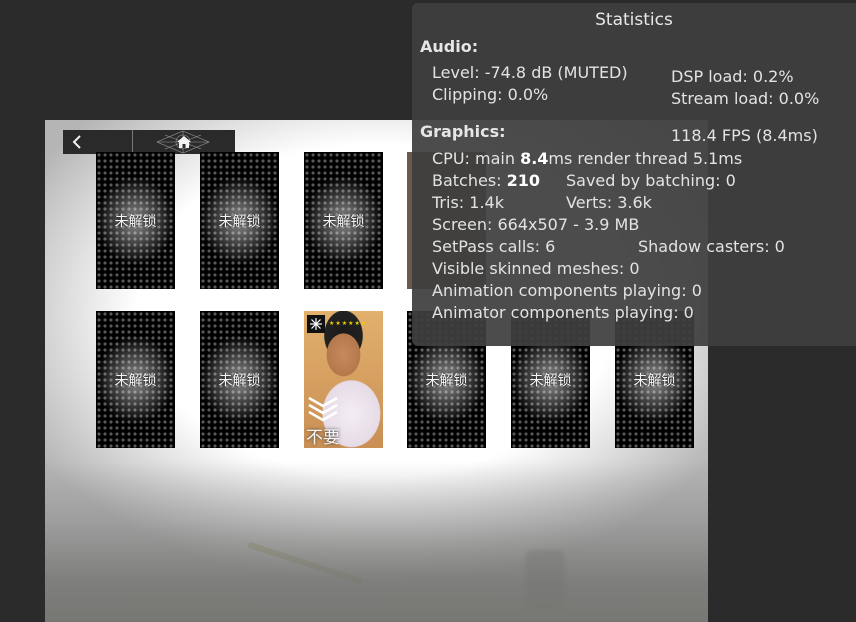 This screenshot has height=622, width=856. I want to click on rank-chevron-icon, so click(323, 409).